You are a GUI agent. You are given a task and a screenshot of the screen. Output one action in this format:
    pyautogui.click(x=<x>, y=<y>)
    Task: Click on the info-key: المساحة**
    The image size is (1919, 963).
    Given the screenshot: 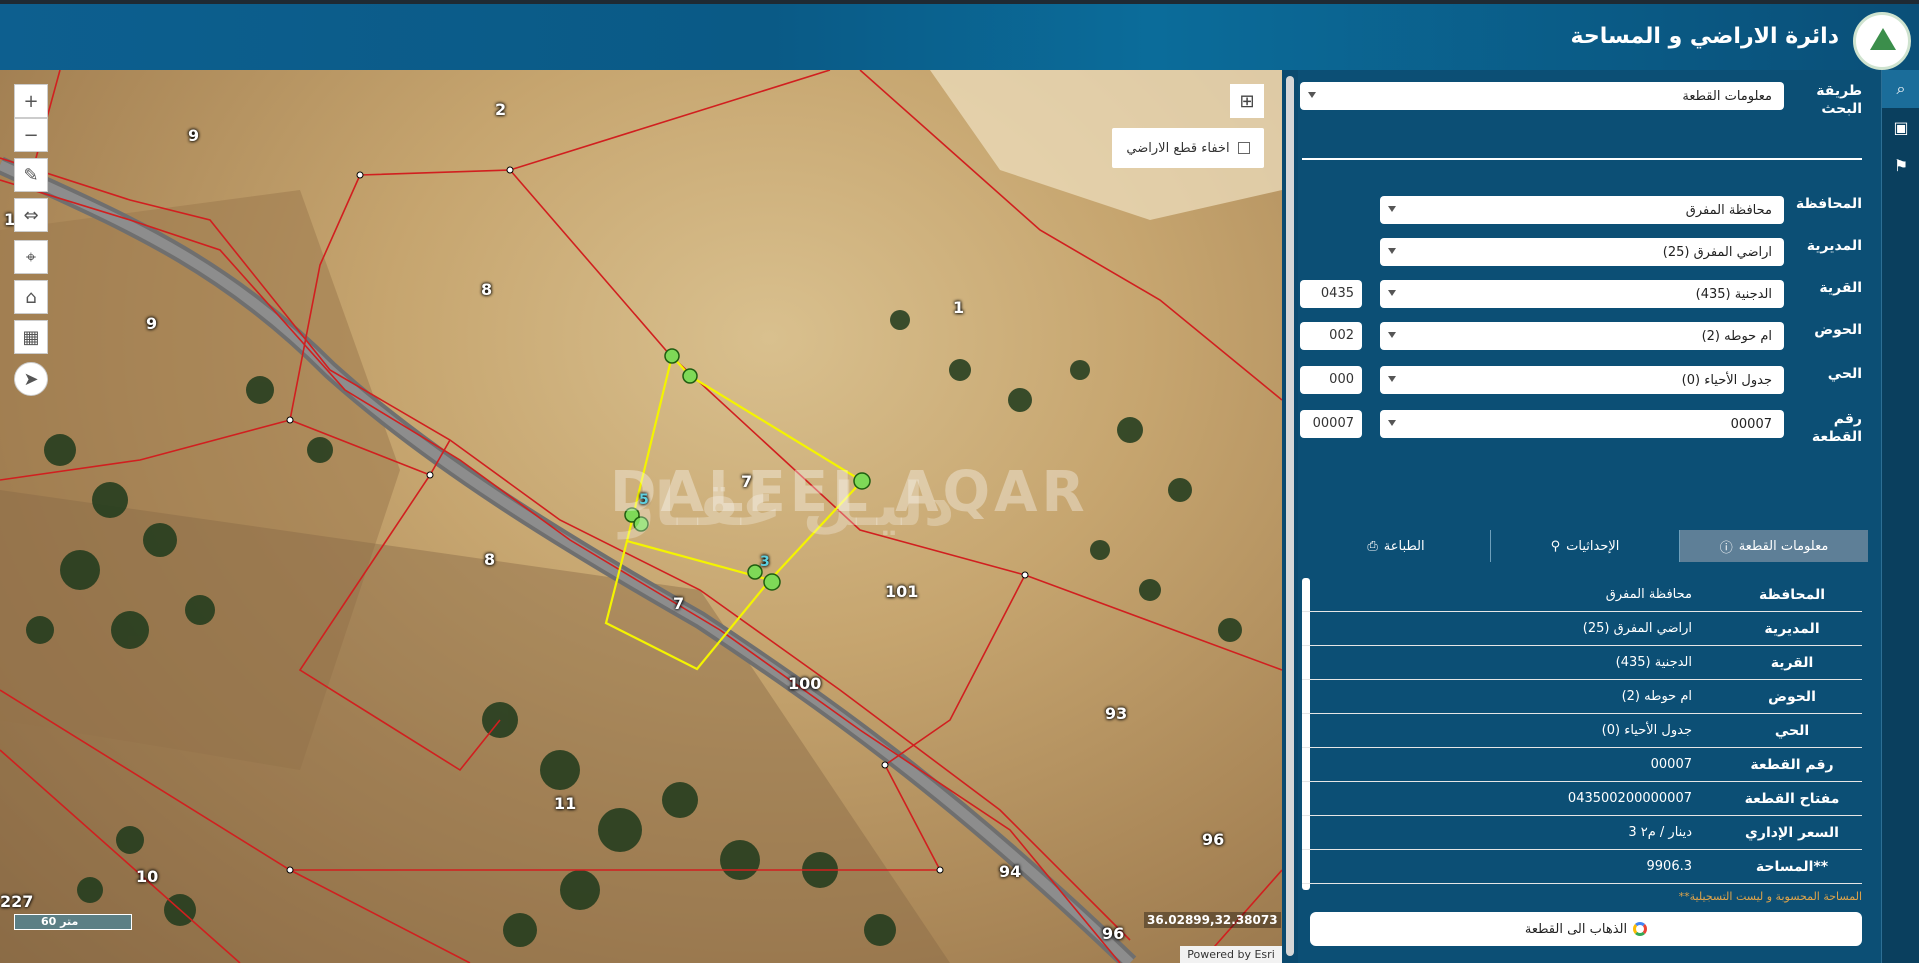 What is the action you would take?
    pyautogui.click(x=1792, y=866)
    